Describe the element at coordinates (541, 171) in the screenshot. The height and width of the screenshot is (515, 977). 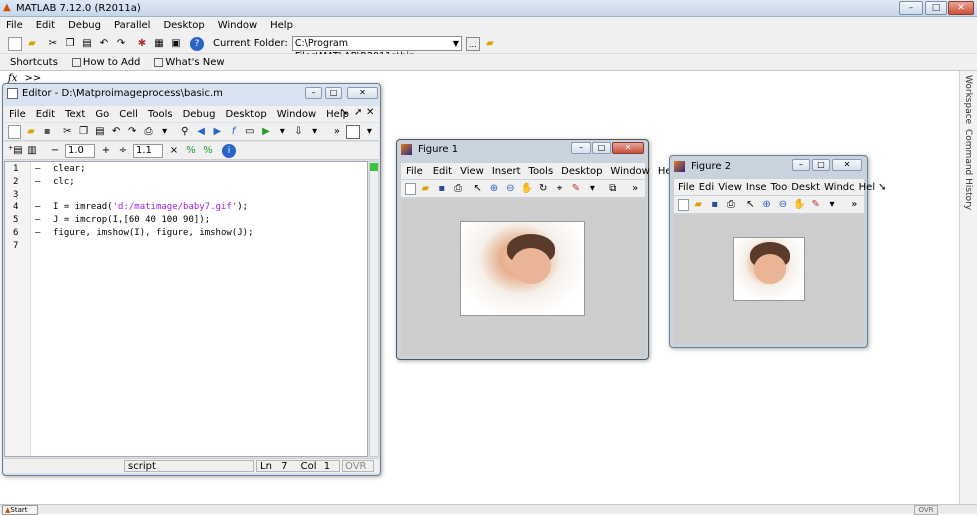
I see `figure1-menu-tools: Tools` at that location.